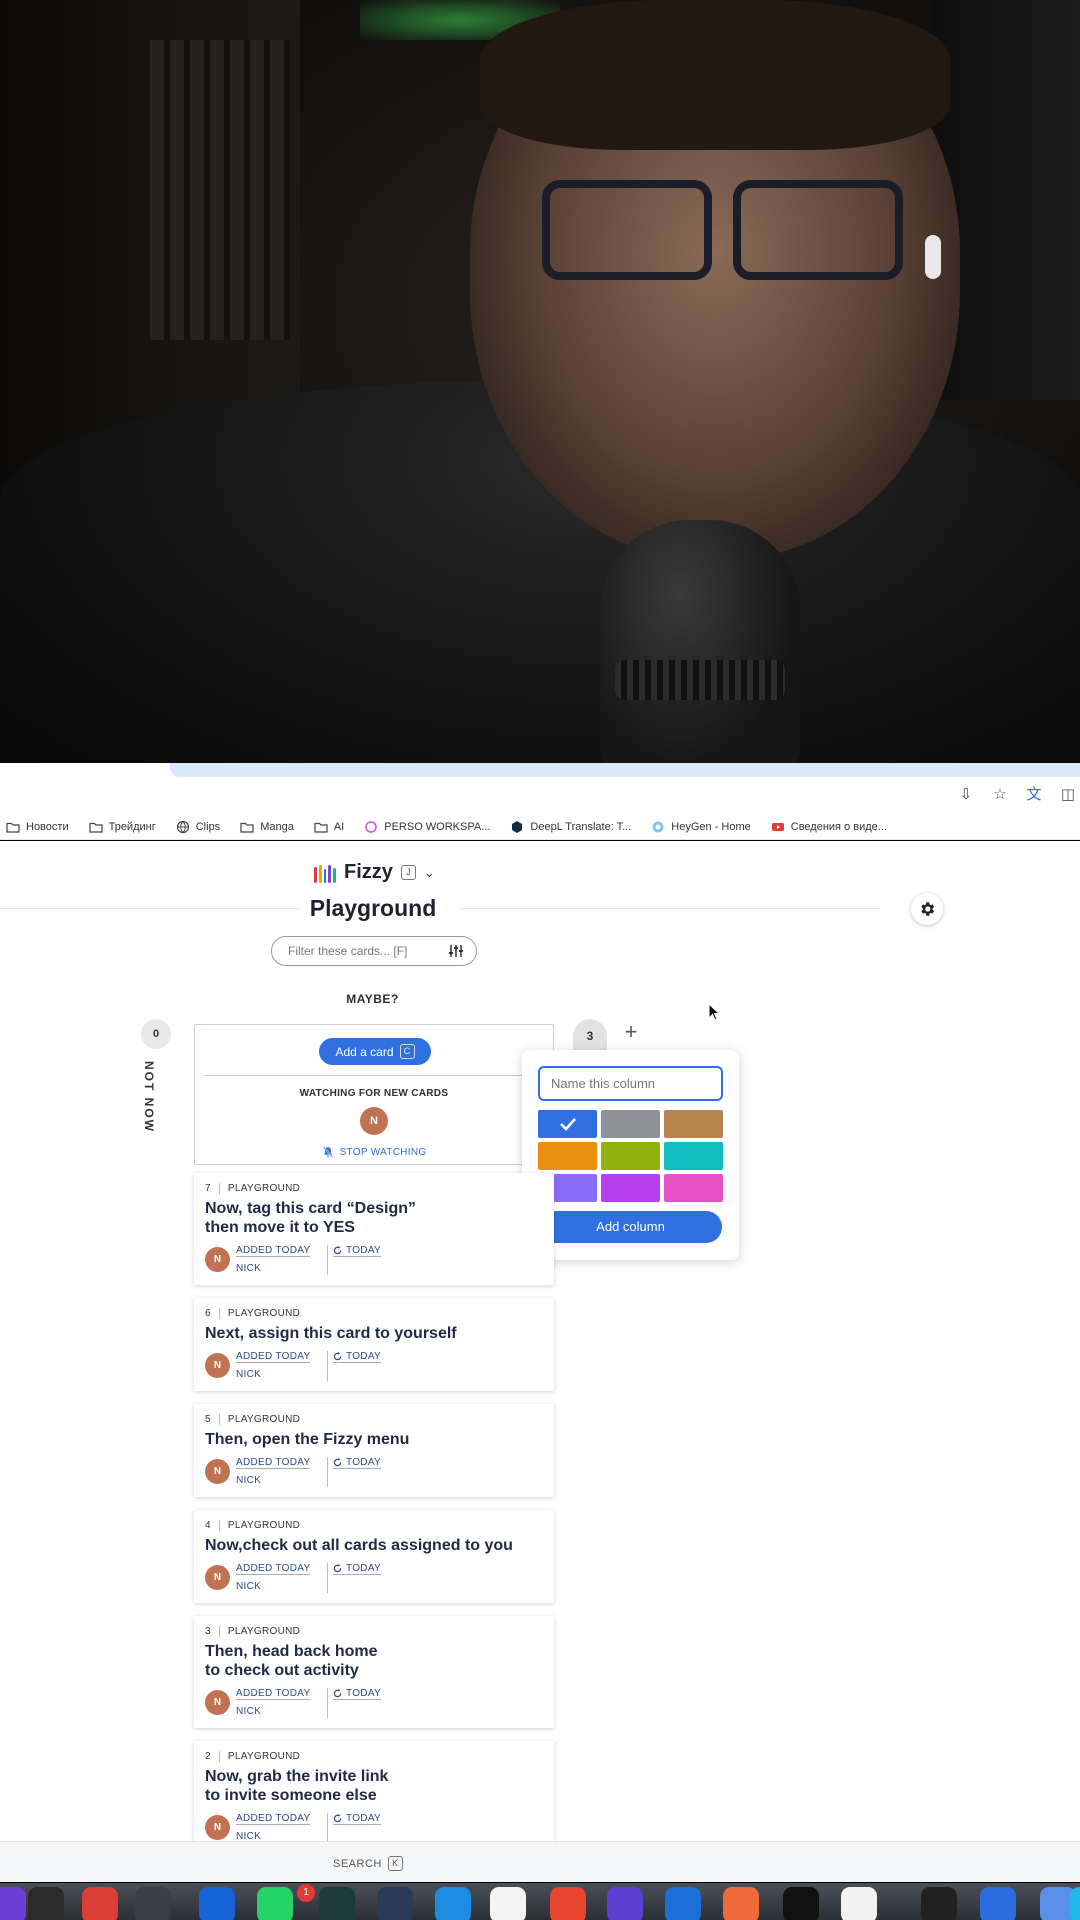  Describe the element at coordinates (631, 1032) in the screenshot. I see `add-column-plus-button: +` at that location.